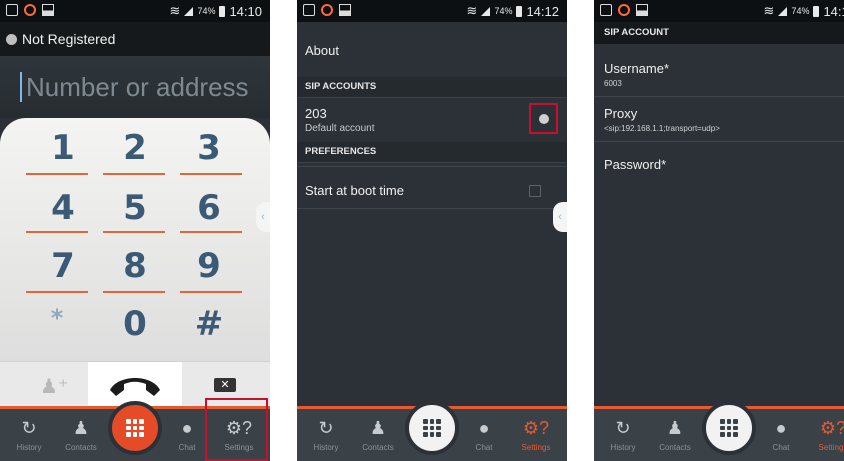 The height and width of the screenshot is (461, 844). Describe the element at coordinates (135, 39) in the screenshot. I see `registration-status-bar: Not Registered` at that location.